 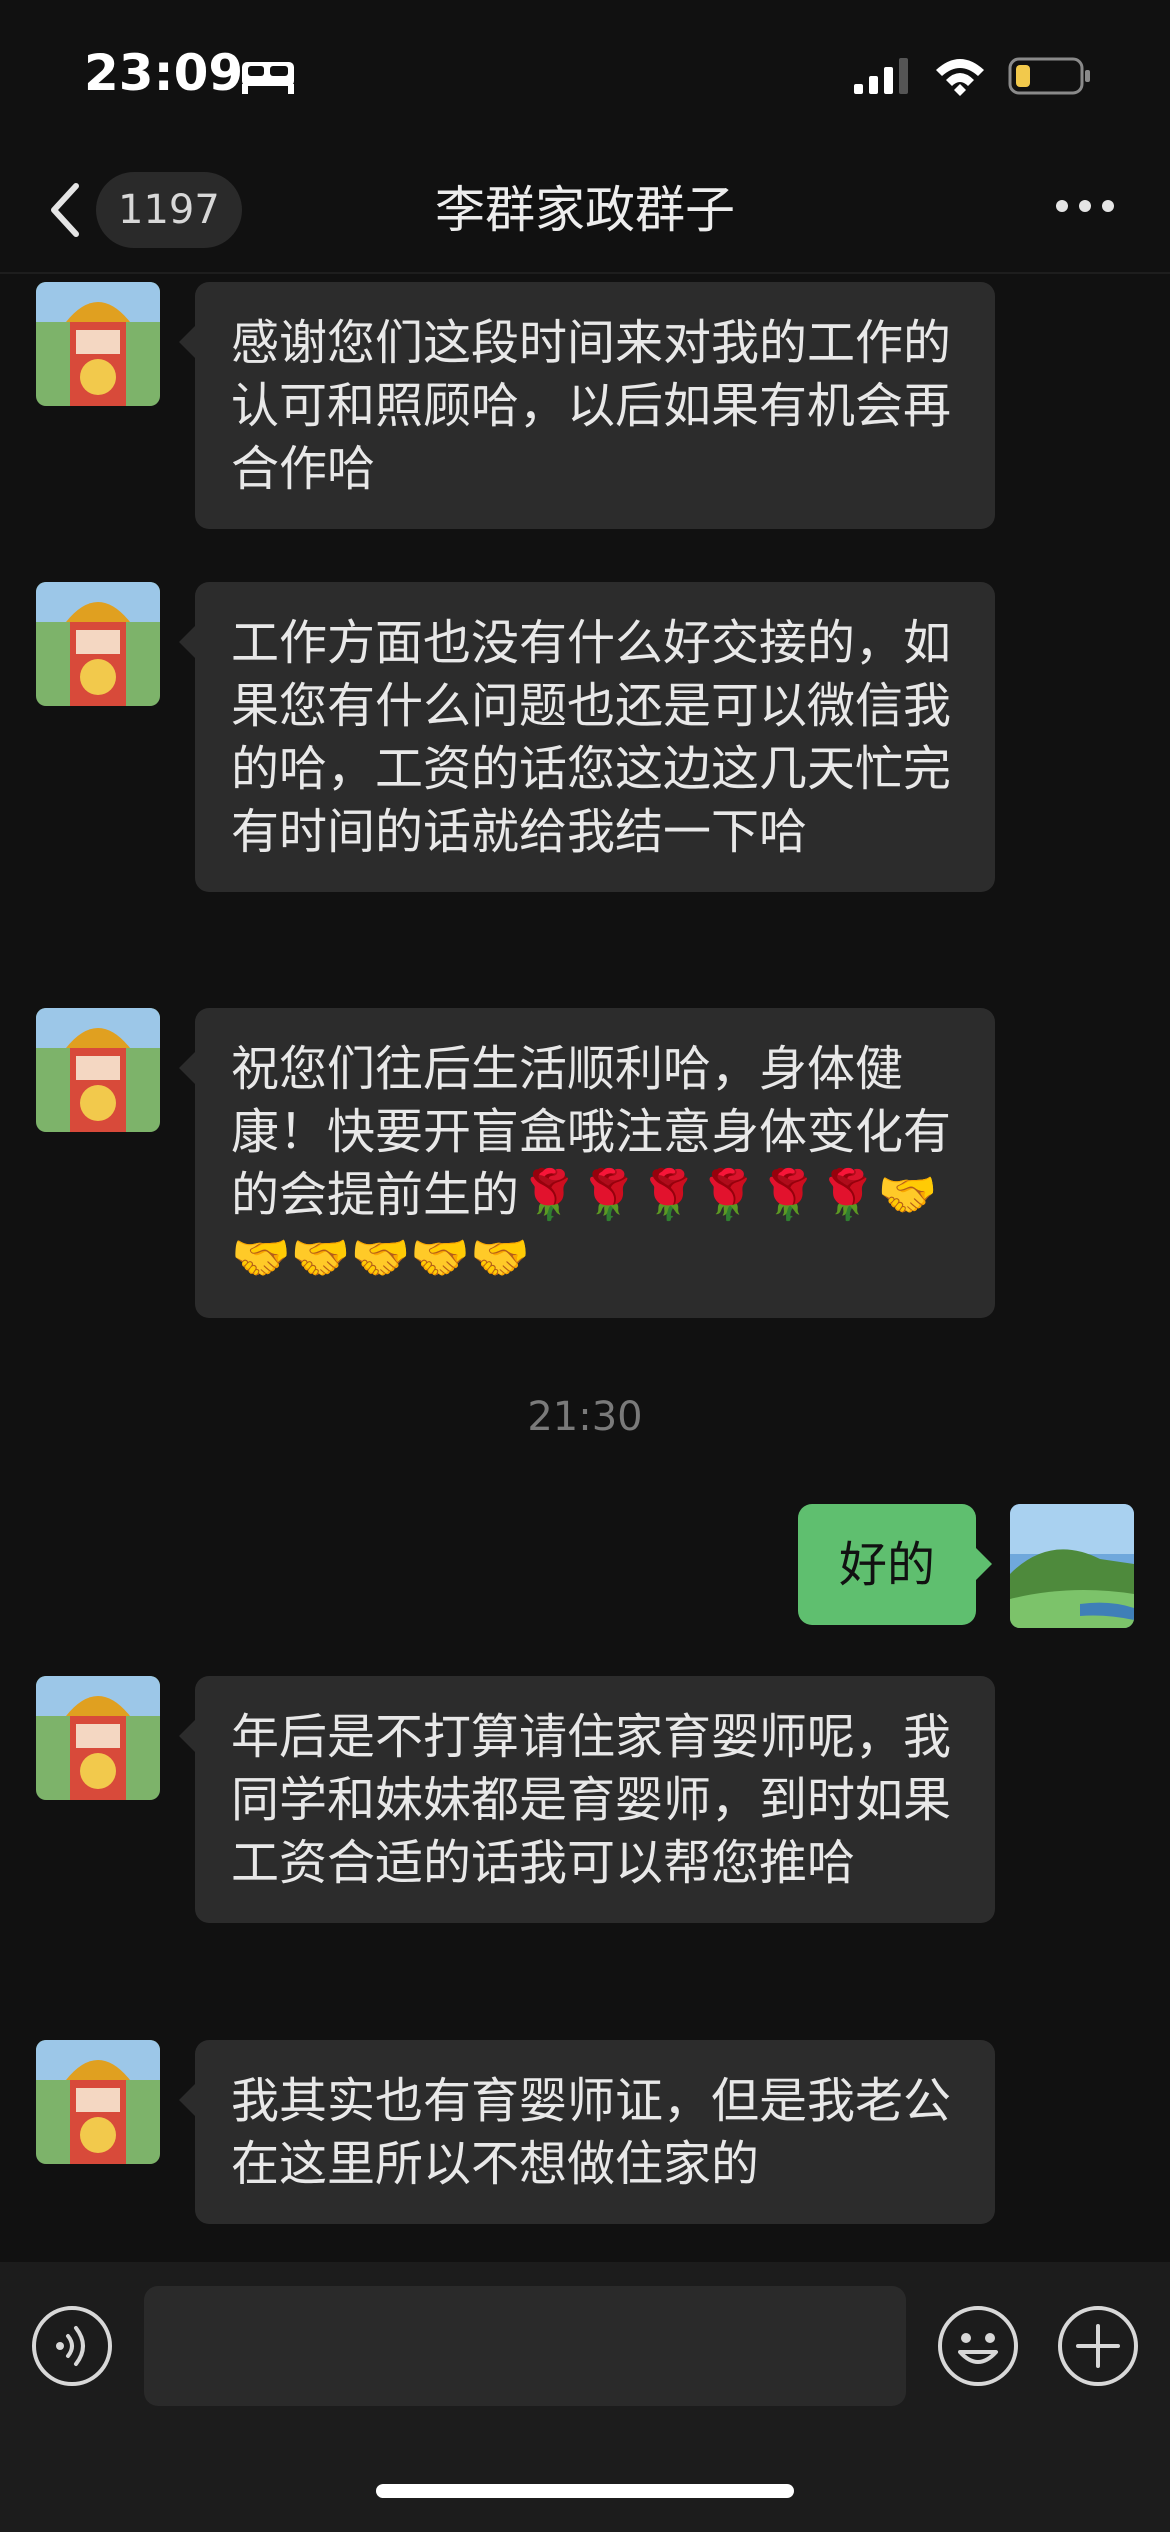 What do you see at coordinates (268, 78) in the screenshot?
I see `bed-icon` at bounding box center [268, 78].